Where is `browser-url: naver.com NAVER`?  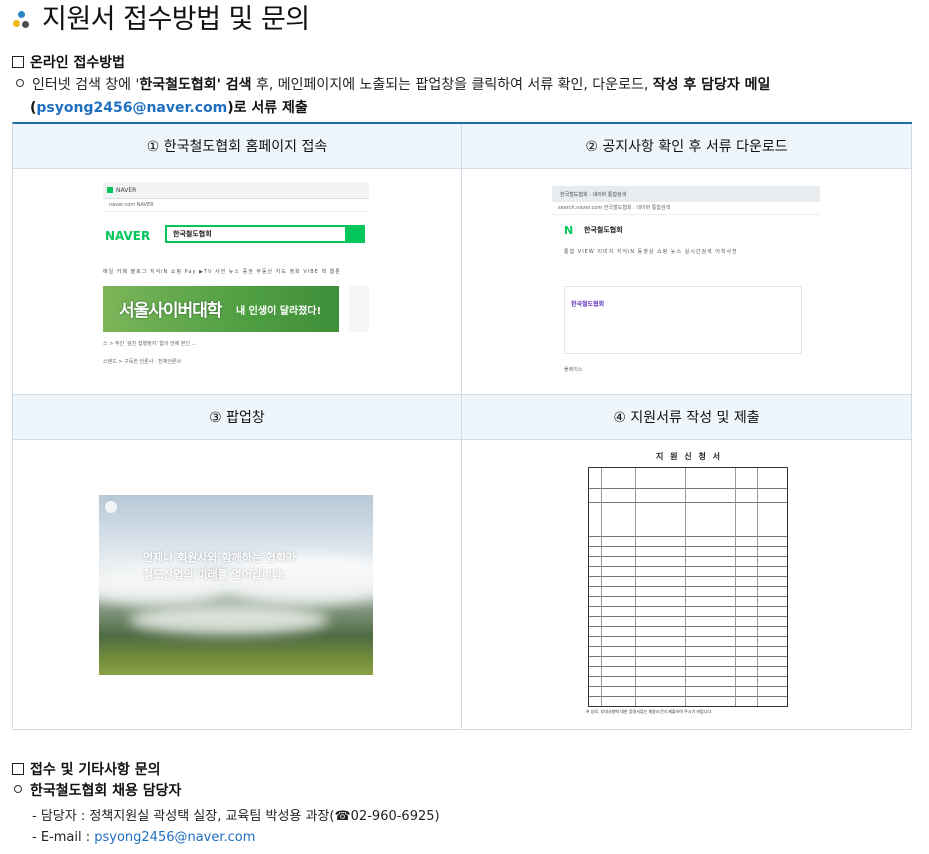 browser-url: naver.com NAVER is located at coordinates (236, 205).